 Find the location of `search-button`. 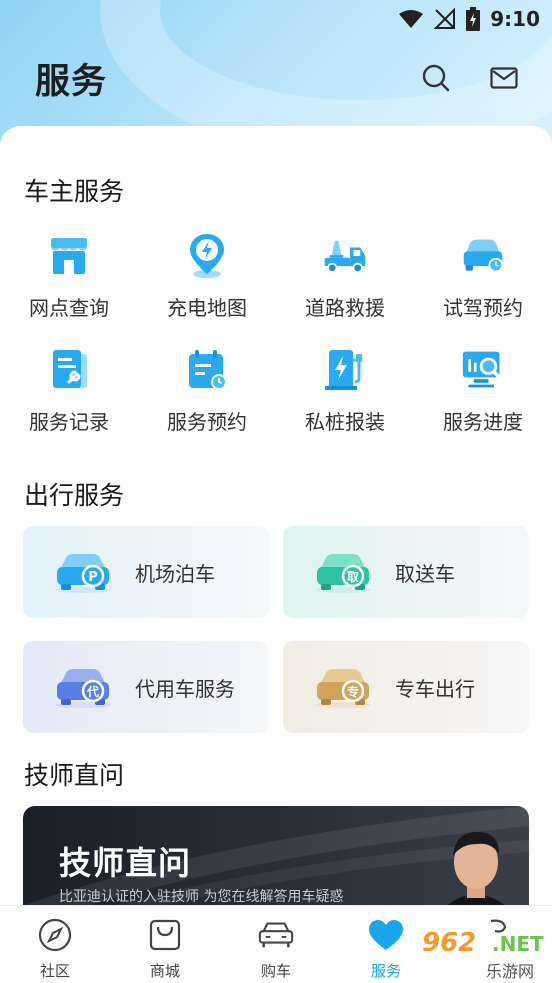

search-button is located at coordinates (436, 78).